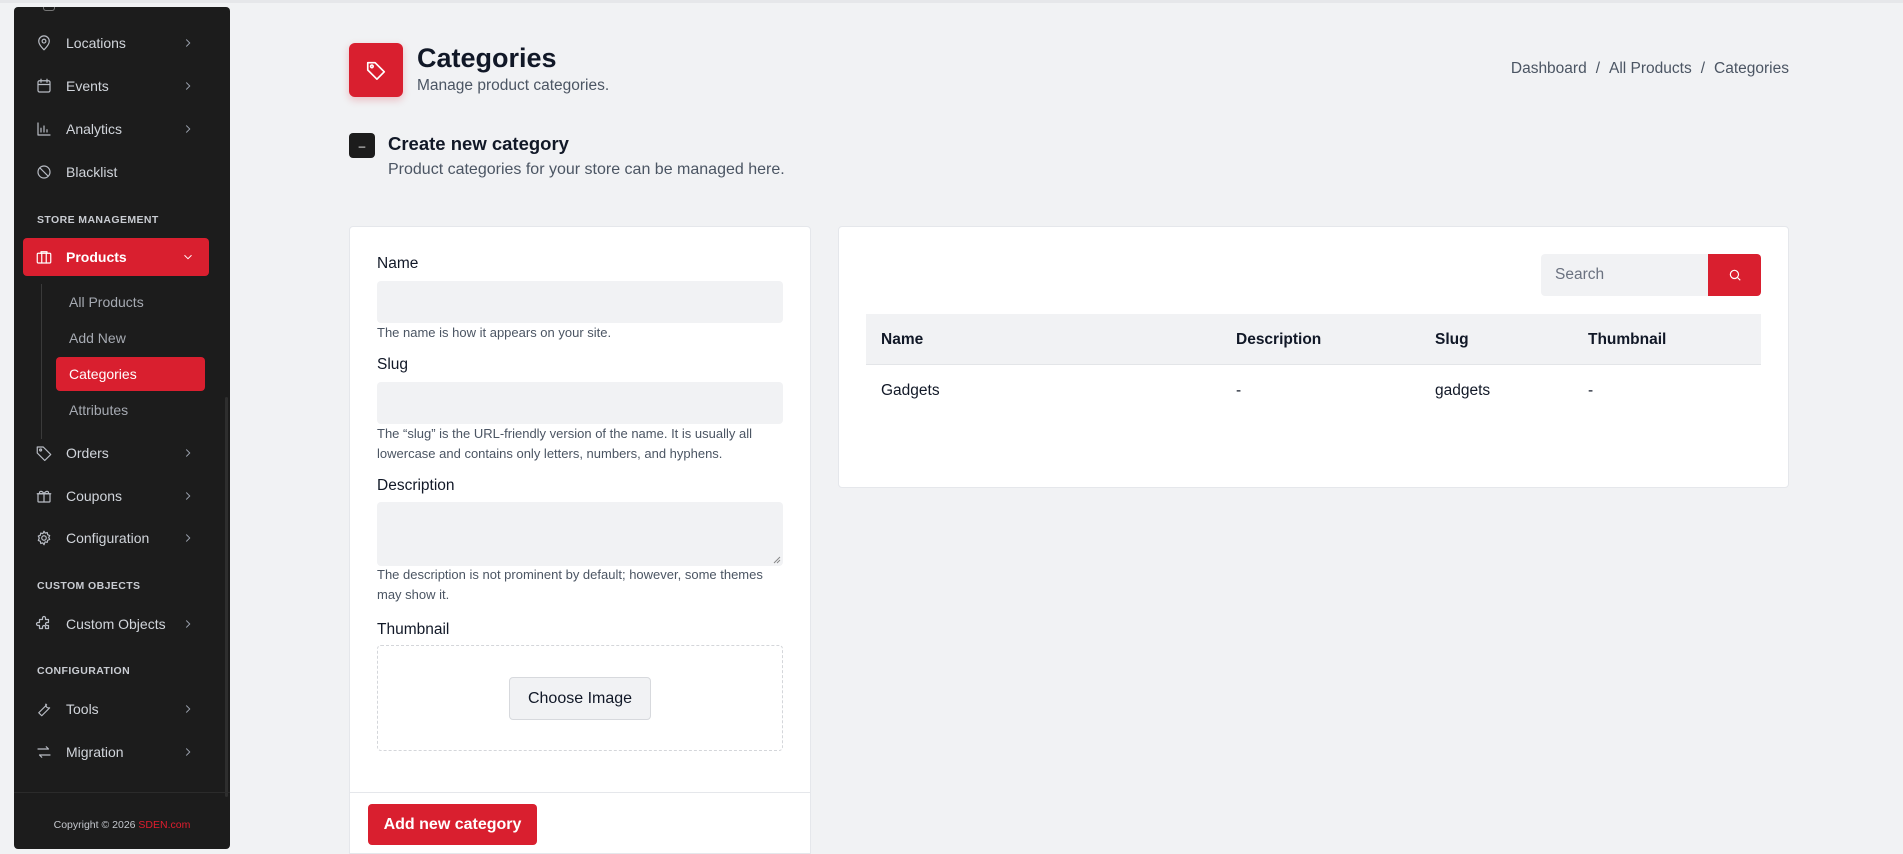 The image size is (1903, 854). I want to click on sidebar-item-migration: Migration, so click(116, 752).